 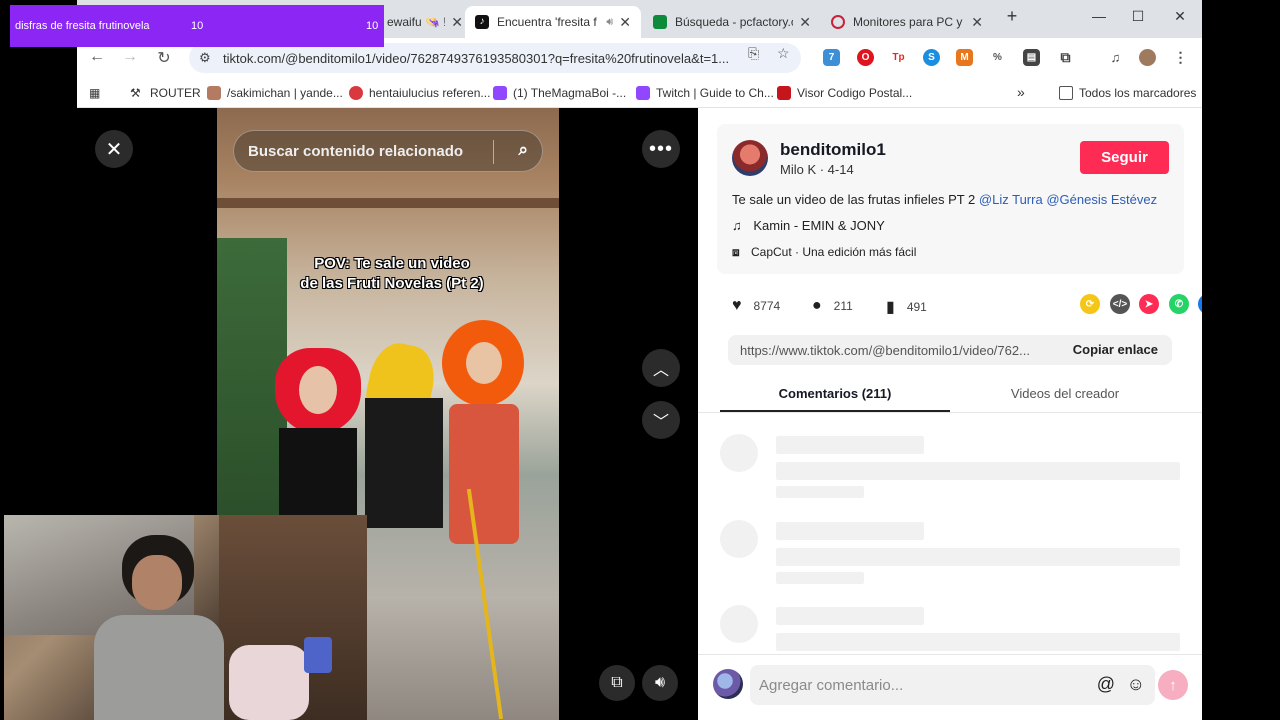 I want to click on window-close-icon: ✕, so click(x=1180, y=16).